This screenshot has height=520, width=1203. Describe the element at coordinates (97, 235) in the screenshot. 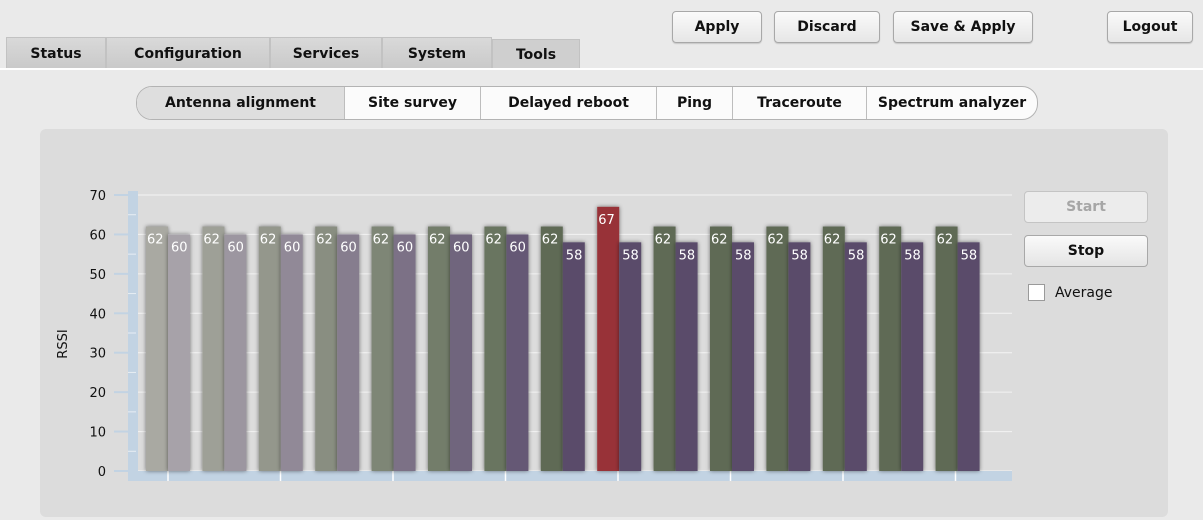

I see `y-tick-label: 60` at that location.